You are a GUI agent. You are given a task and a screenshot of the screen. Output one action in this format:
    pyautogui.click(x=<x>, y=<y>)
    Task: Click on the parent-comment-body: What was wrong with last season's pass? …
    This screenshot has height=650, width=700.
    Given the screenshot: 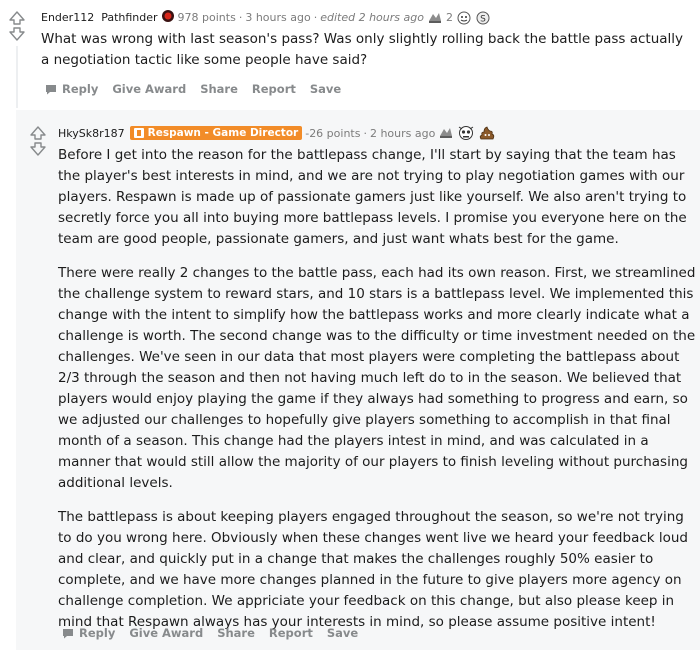 What is the action you would take?
    pyautogui.click(x=366, y=56)
    